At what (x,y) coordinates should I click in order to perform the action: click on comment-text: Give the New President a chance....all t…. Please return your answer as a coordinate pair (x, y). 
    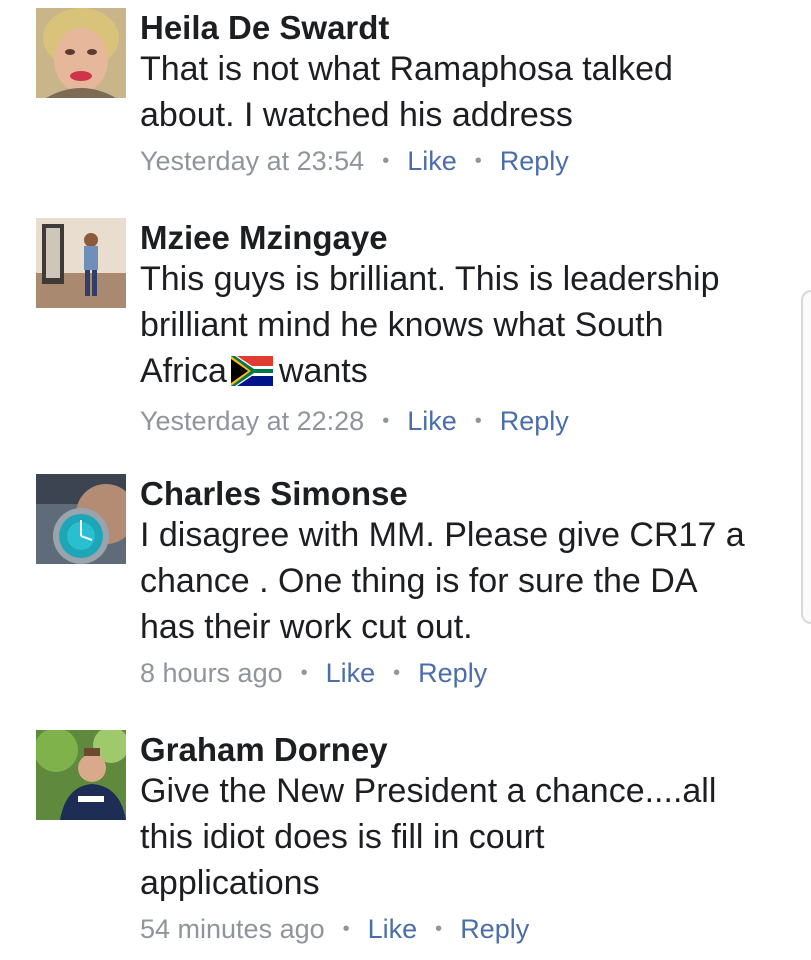
    Looking at the image, I should click on (465, 837).